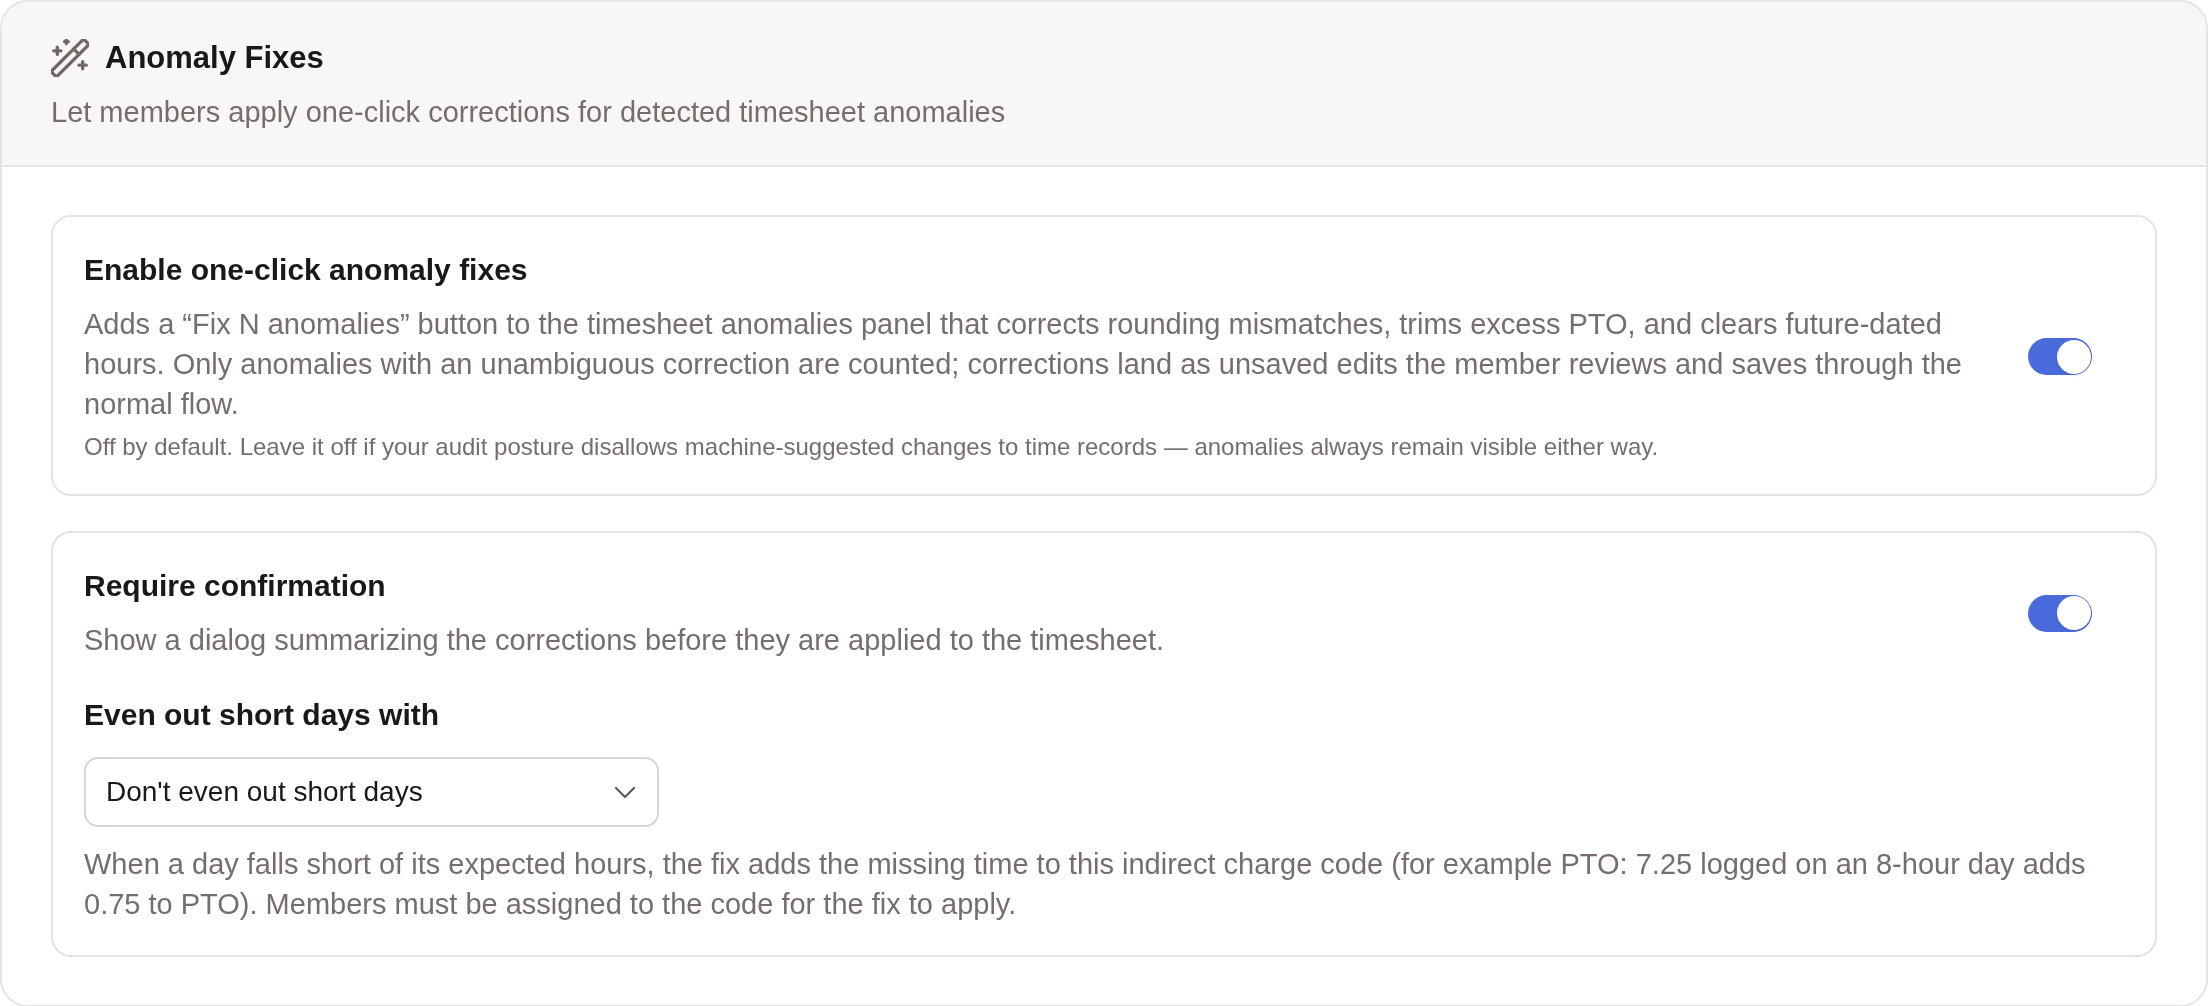  I want to click on setting-title: Enable one-click anomaly fixes, so click(306, 270).